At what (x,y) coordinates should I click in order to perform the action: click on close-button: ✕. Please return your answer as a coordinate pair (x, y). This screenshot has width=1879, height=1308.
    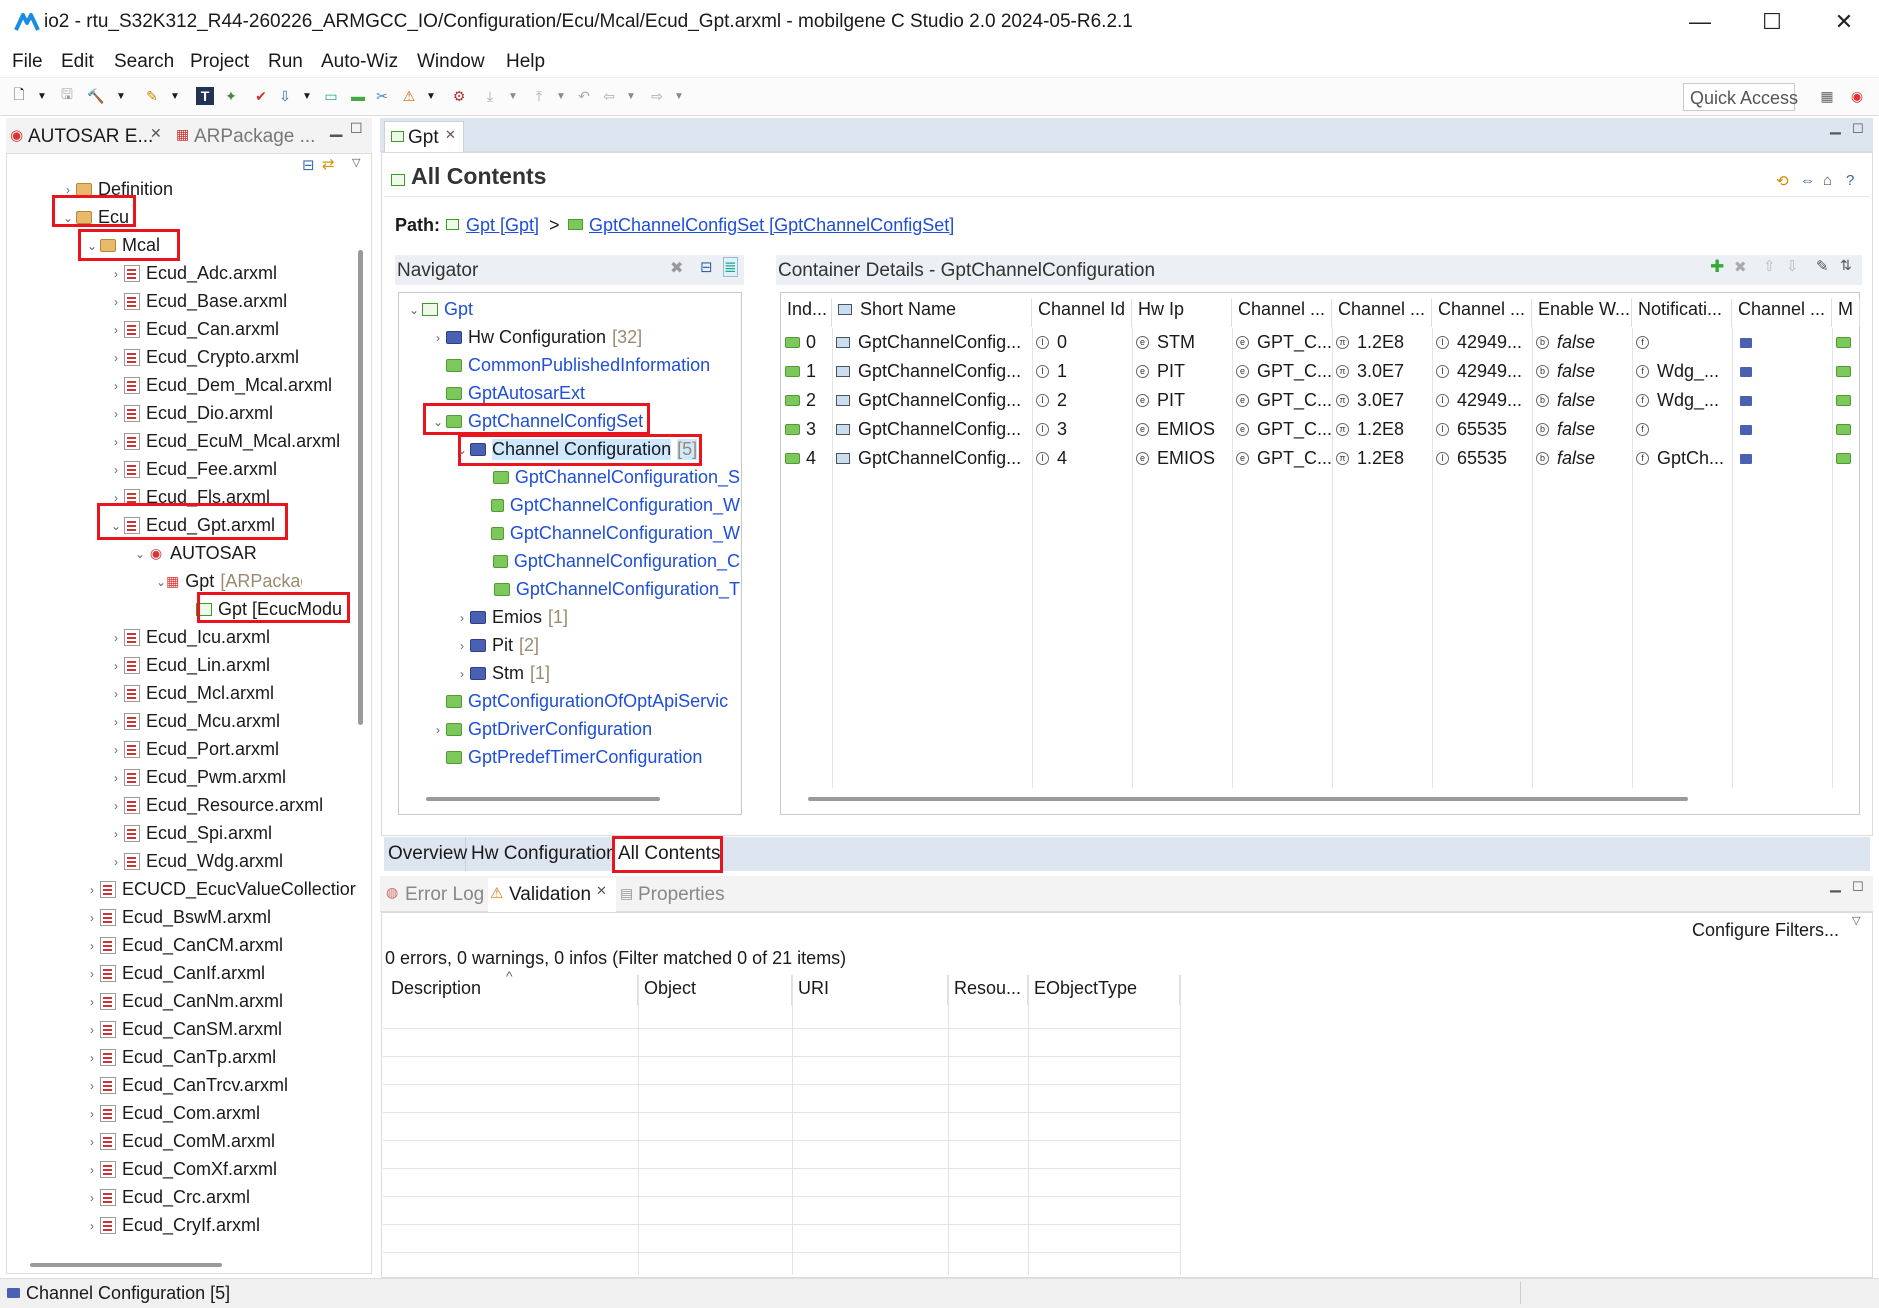
    Looking at the image, I should click on (1844, 22).